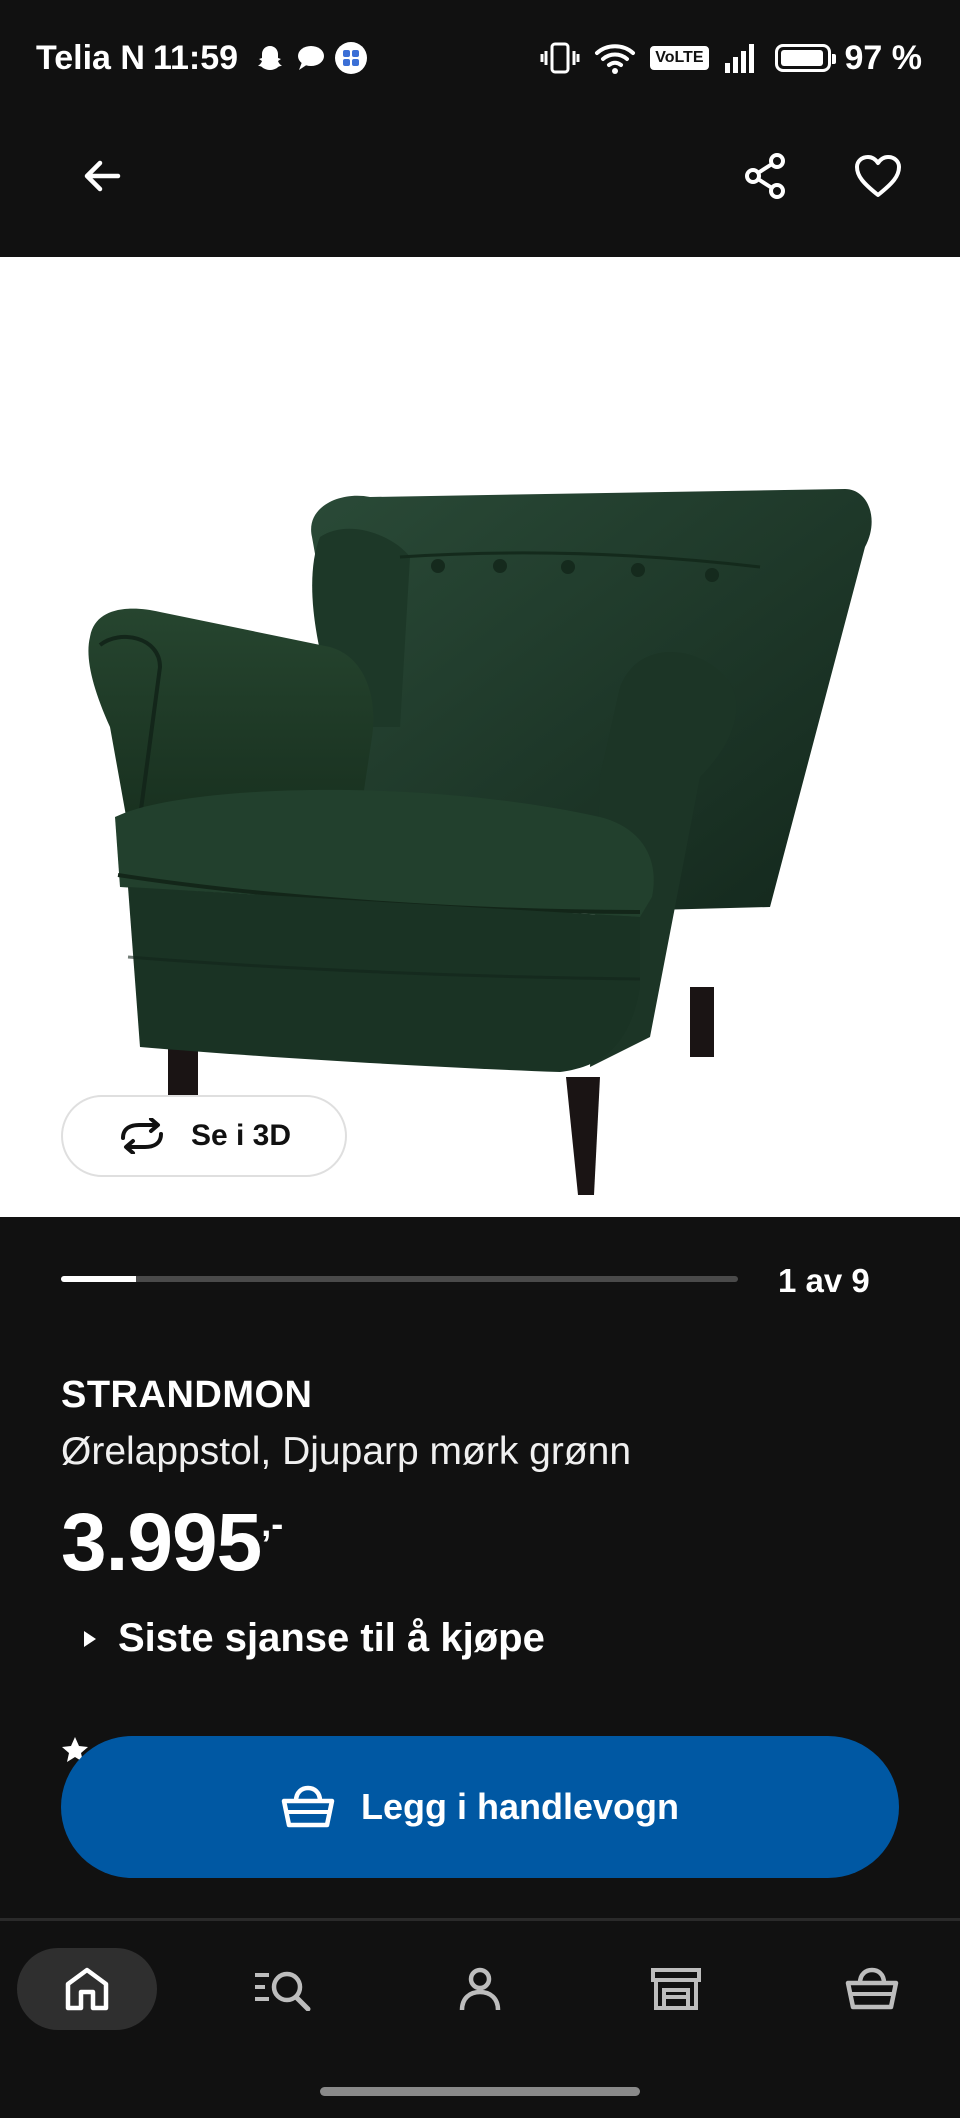 The image size is (960, 2118). I want to click on price-suffix: ,-, so click(272, 1523).